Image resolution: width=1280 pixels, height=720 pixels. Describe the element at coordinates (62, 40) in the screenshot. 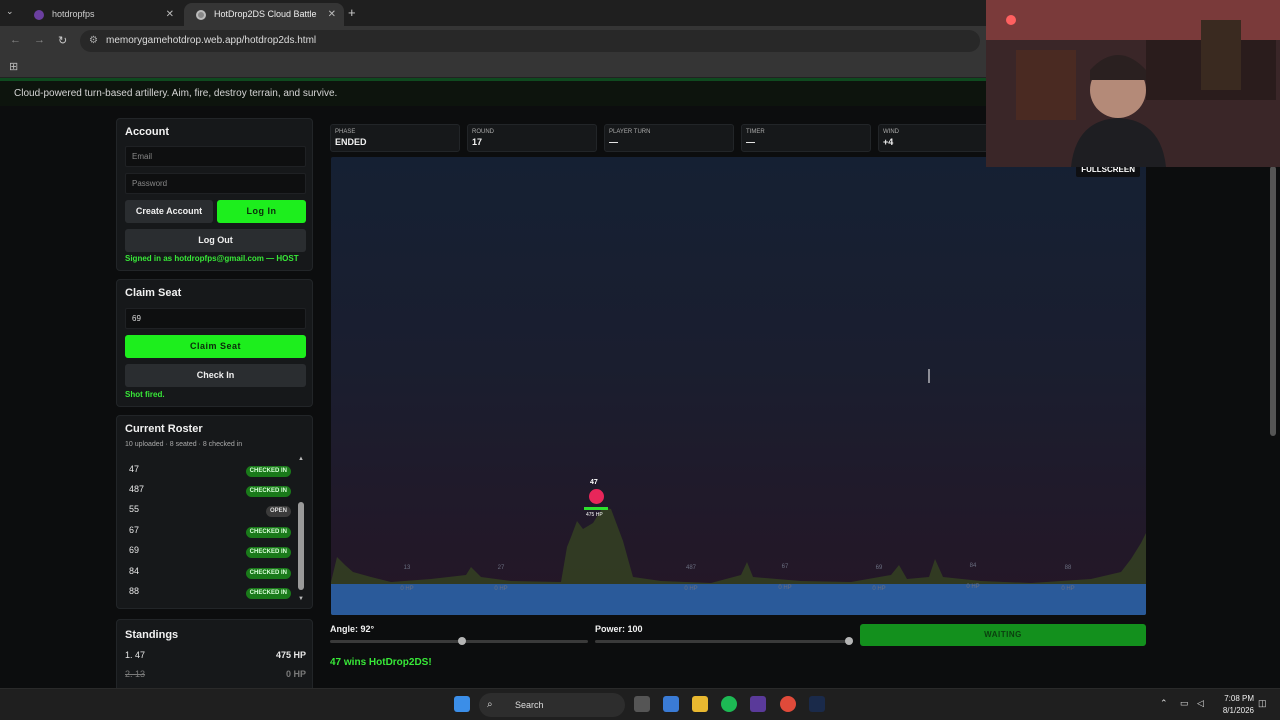

I see `reload-icon: ↻` at that location.